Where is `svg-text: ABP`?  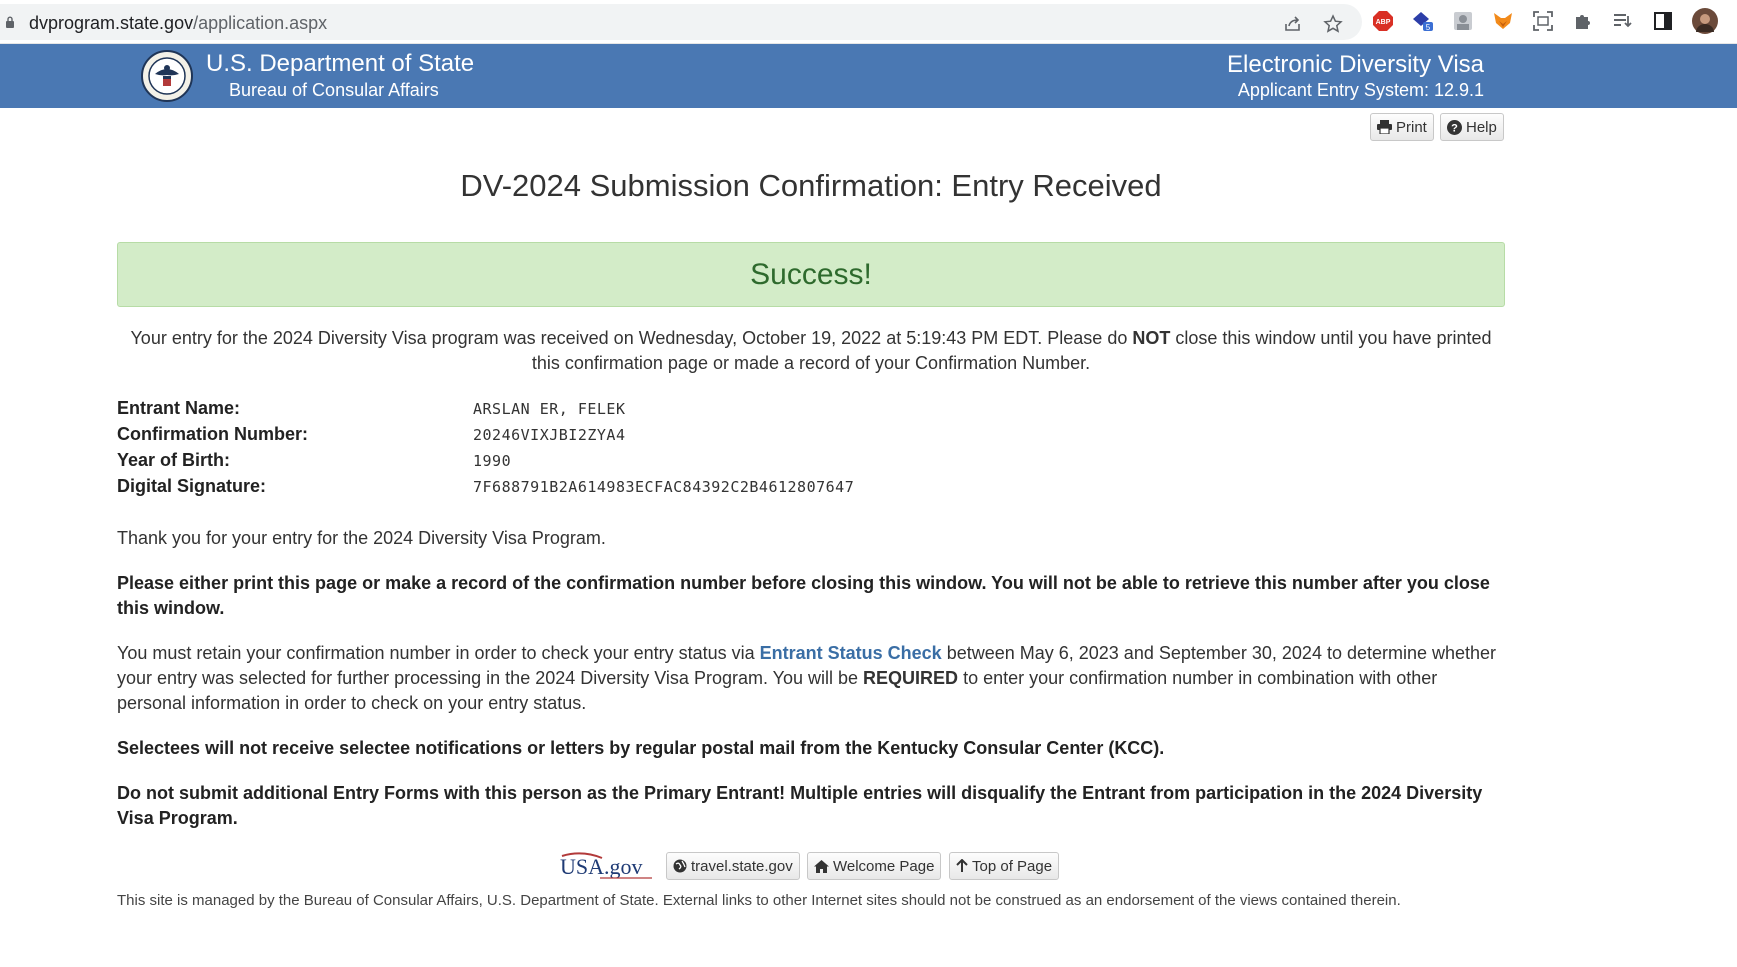 svg-text: ABP is located at coordinates (1383, 22).